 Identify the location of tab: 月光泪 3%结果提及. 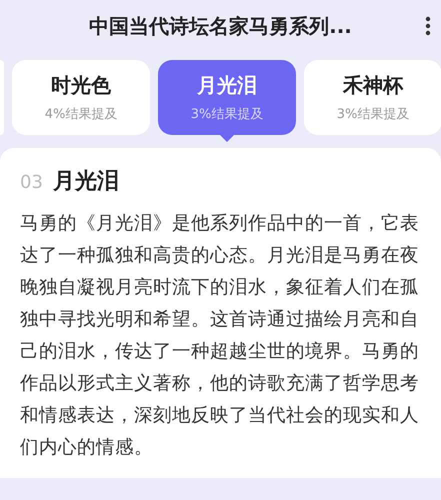
(227, 97).